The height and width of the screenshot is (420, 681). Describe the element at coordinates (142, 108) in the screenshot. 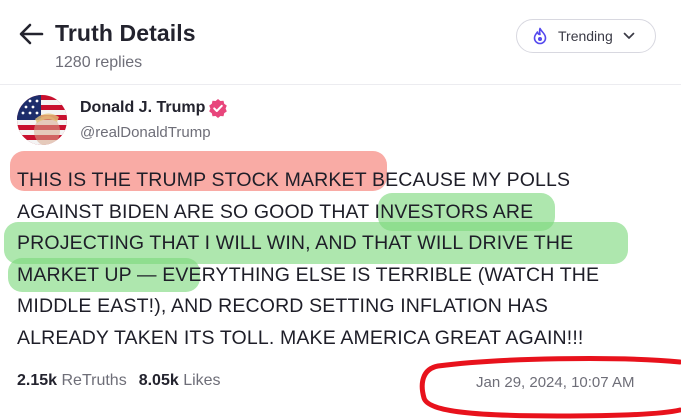

I see `author-name: Donald J. Trump` at that location.